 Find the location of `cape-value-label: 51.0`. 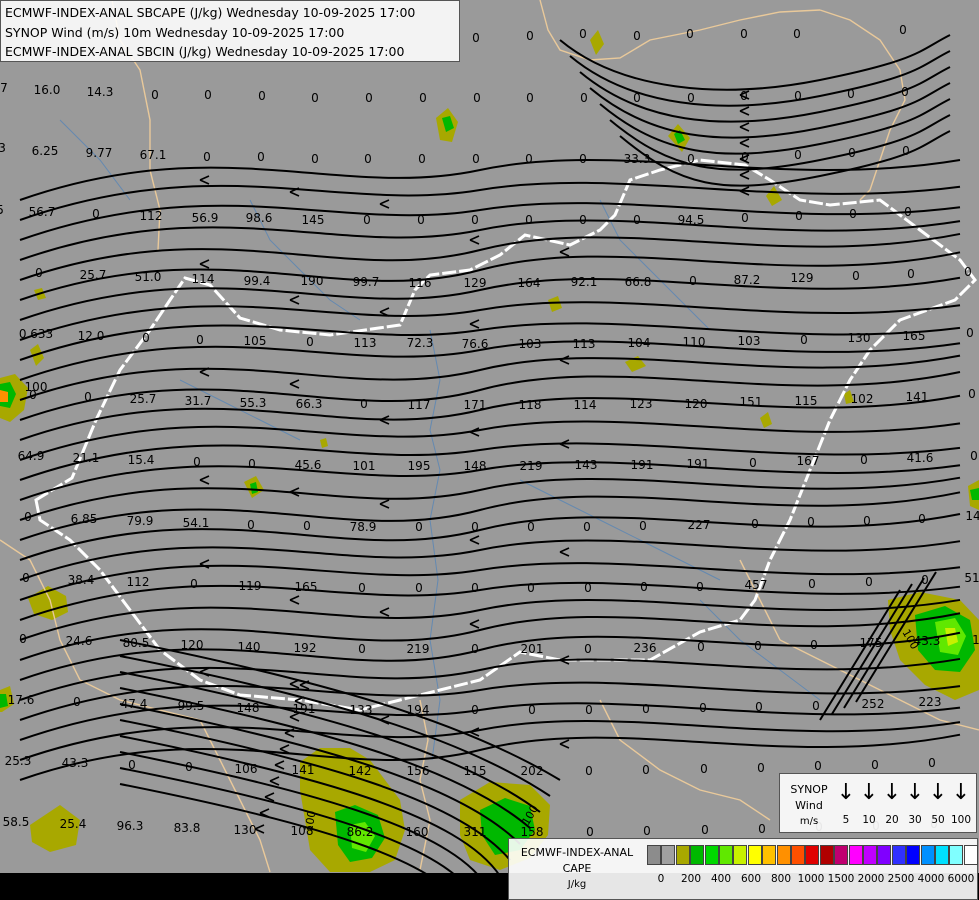

cape-value-label: 51.0 is located at coordinates (148, 277).